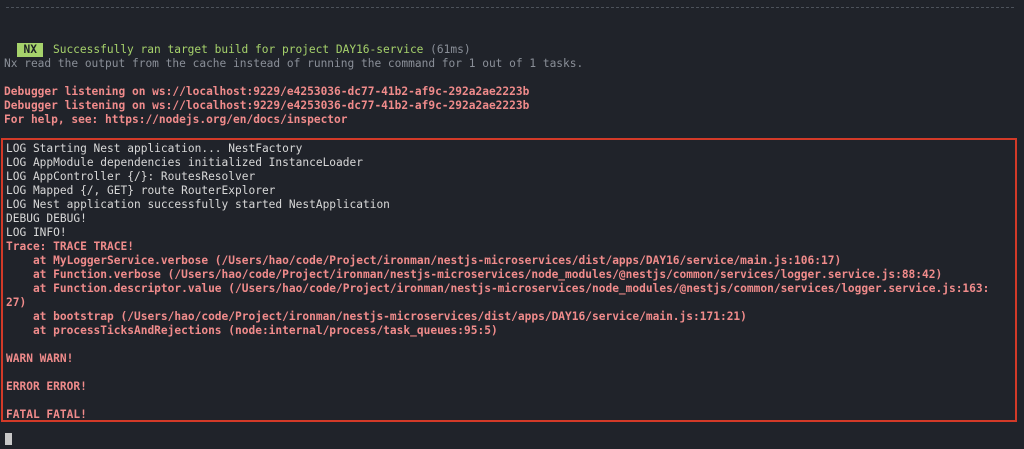  I want to click on error-line: ERROR ERROR!, so click(46, 386).